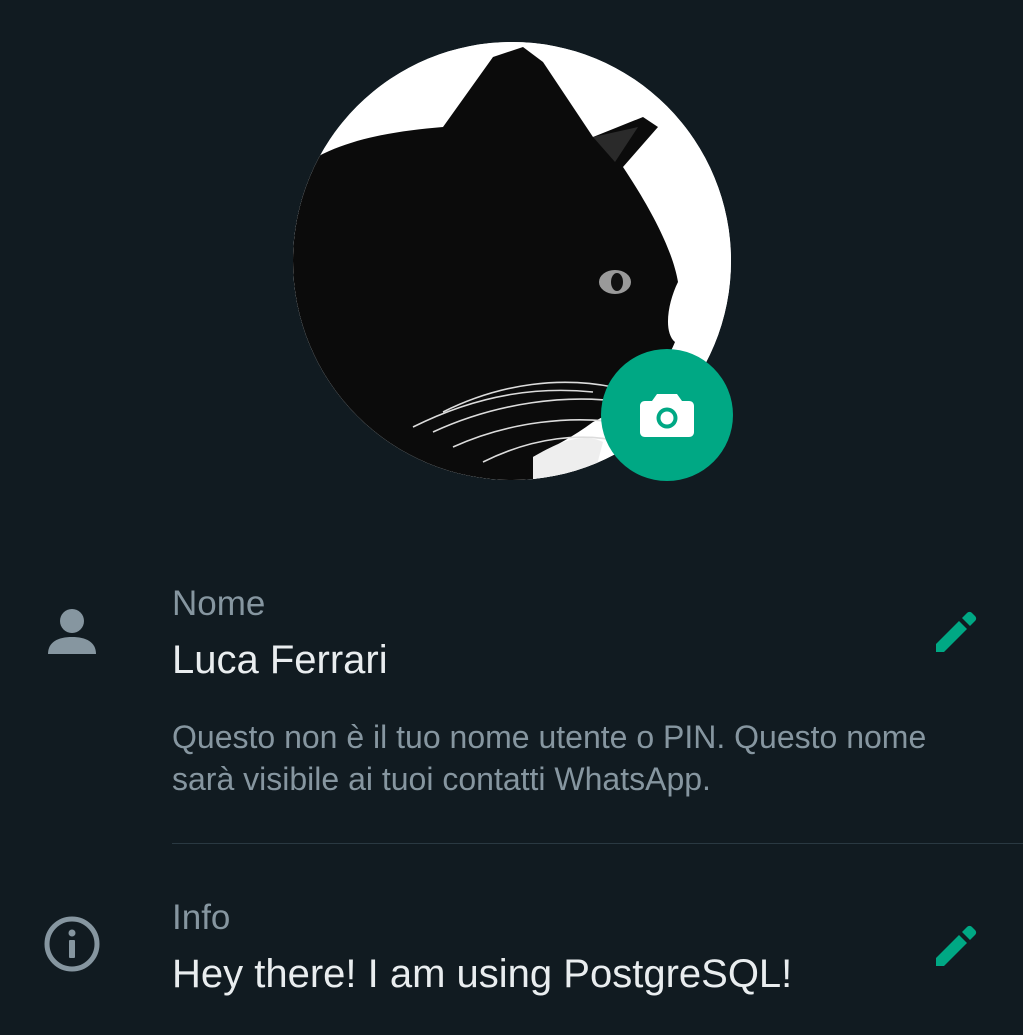 The image size is (1023, 1035). I want to click on change-photo-button, so click(667, 415).